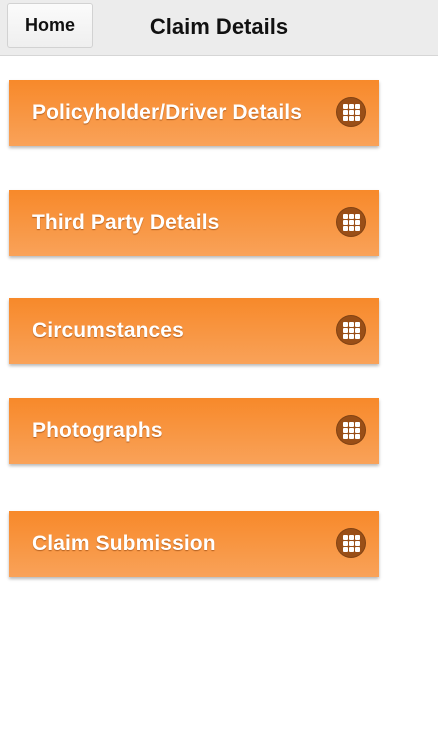  I want to click on menu-item-label: Circumstances, so click(108, 330).